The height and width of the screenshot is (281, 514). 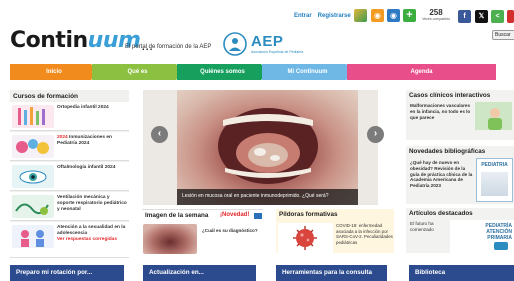 I want to click on carousel-slide, so click(x=267, y=147).